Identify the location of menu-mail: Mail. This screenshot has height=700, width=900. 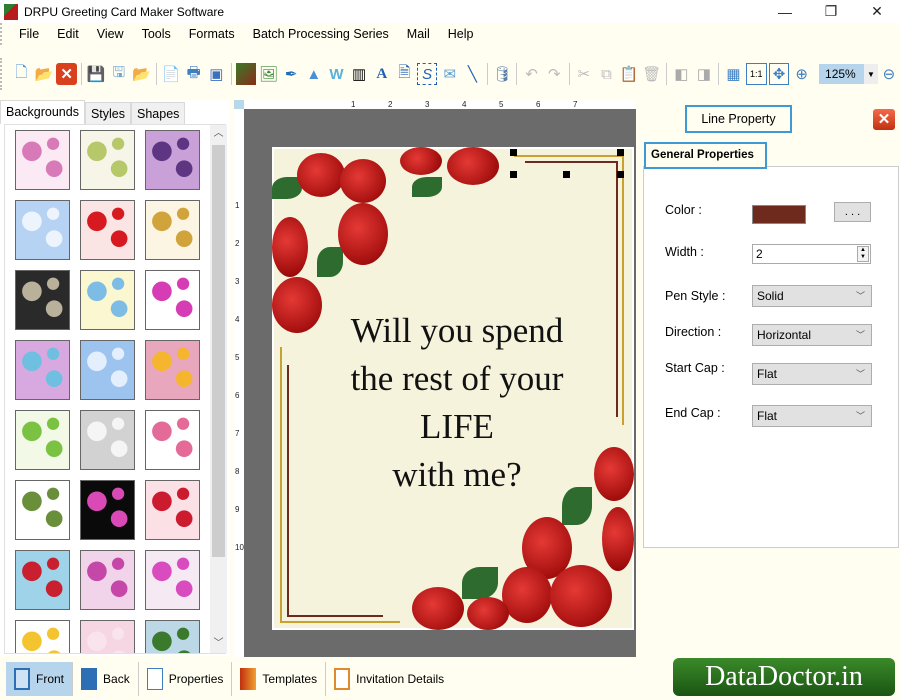
(418, 34).